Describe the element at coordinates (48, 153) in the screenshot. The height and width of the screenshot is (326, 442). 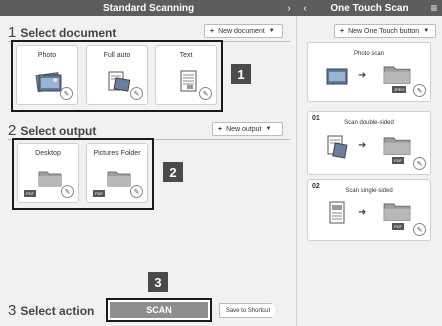
I see `card-label: Desktop` at that location.